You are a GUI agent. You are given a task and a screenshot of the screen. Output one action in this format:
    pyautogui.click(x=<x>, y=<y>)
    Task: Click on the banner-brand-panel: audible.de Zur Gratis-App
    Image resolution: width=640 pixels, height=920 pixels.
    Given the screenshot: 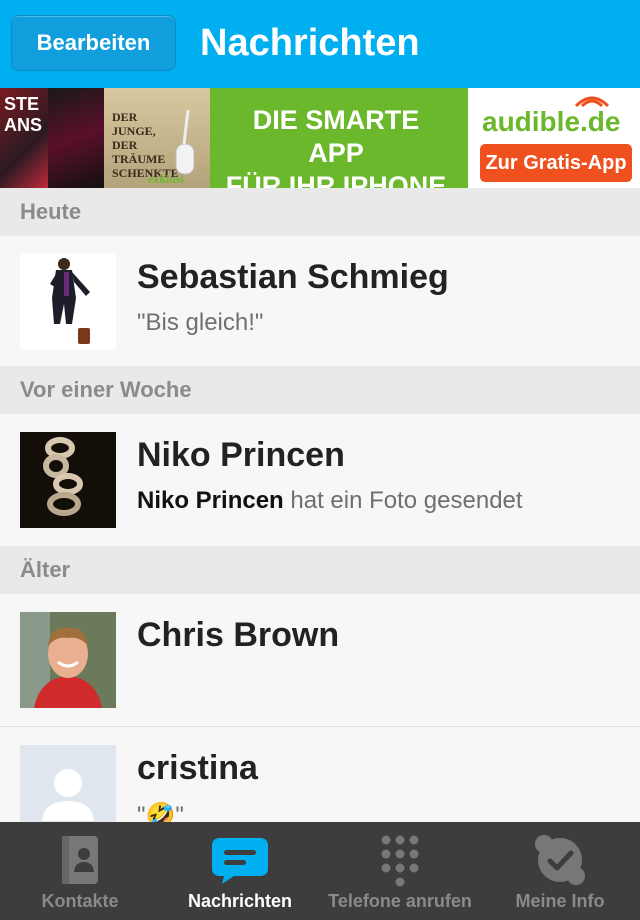 What is the action you would take?
    pyautogui.click(x=554, y=138)
    